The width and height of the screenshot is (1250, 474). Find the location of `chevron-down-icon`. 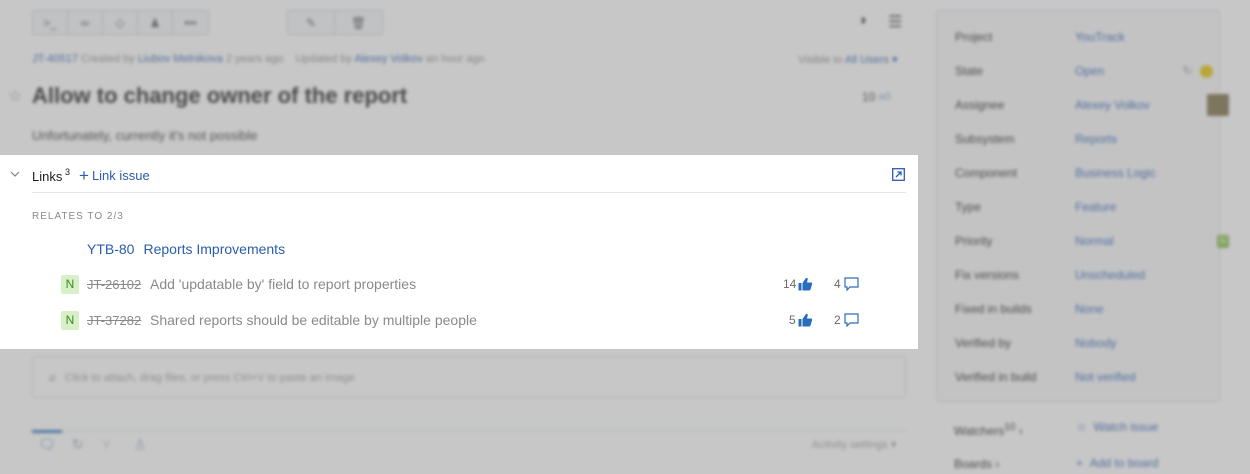

chevron-down-icon is located at coordinates (15, 174).